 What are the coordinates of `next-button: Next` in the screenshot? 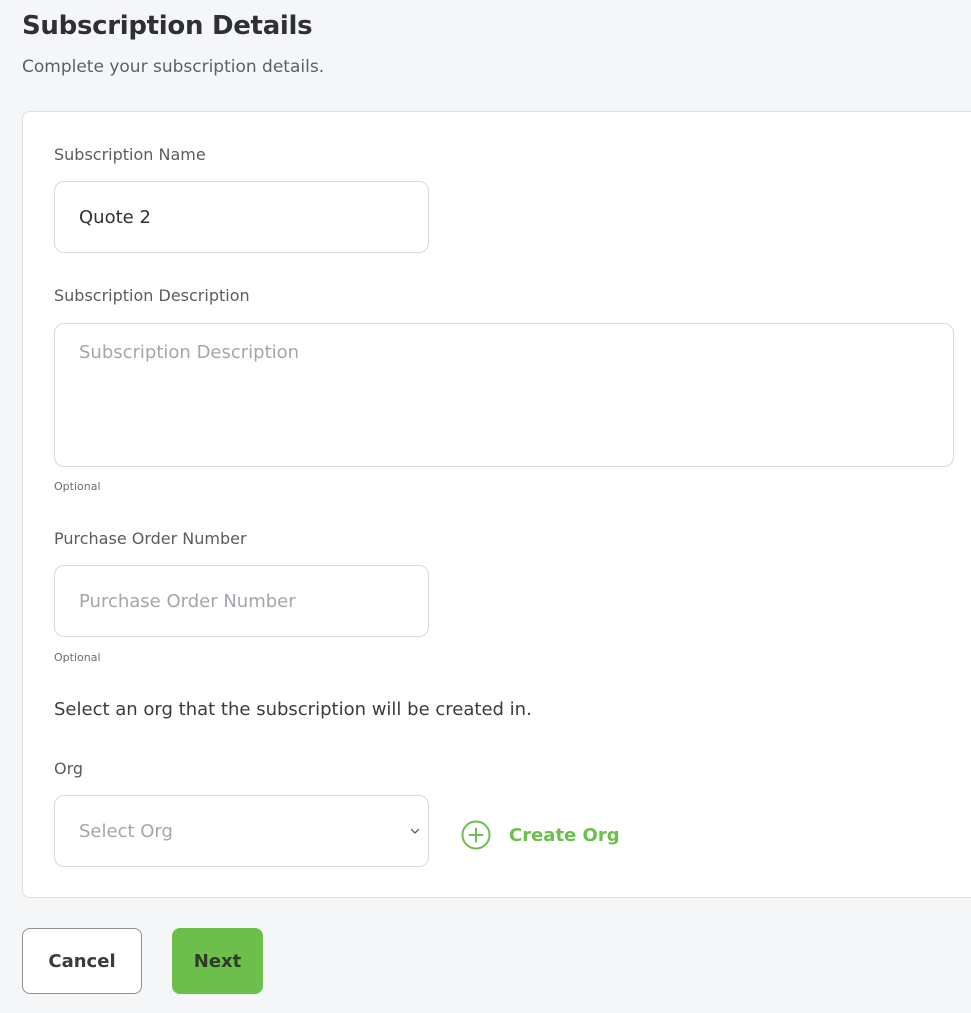 It's located at (217, 961).